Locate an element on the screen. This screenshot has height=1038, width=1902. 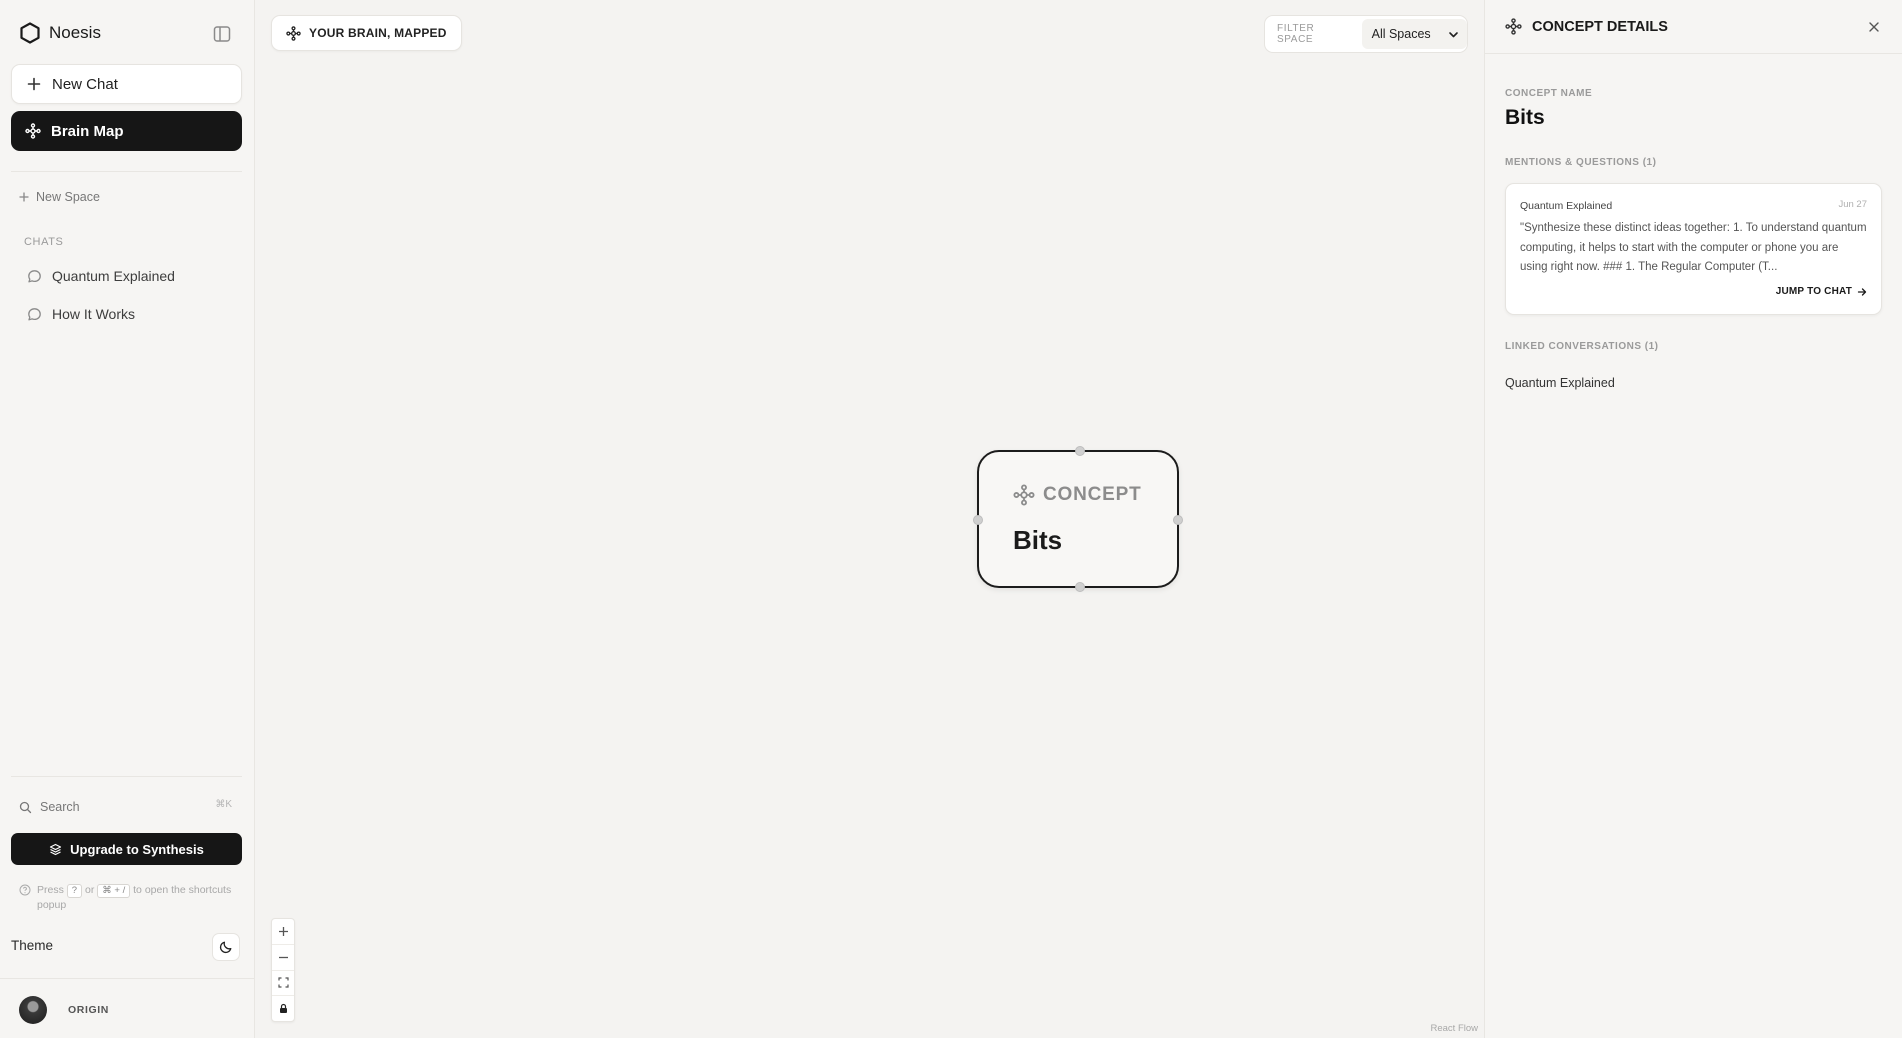
node-type-label: CONCEPT is located at coordinates (1092, 494).